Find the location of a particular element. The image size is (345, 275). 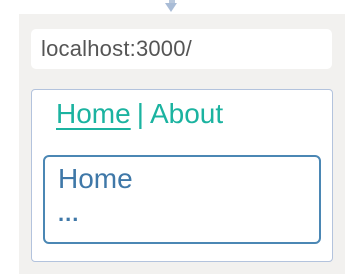

nav-bar: Home | About is located at coordinates (139, 114).